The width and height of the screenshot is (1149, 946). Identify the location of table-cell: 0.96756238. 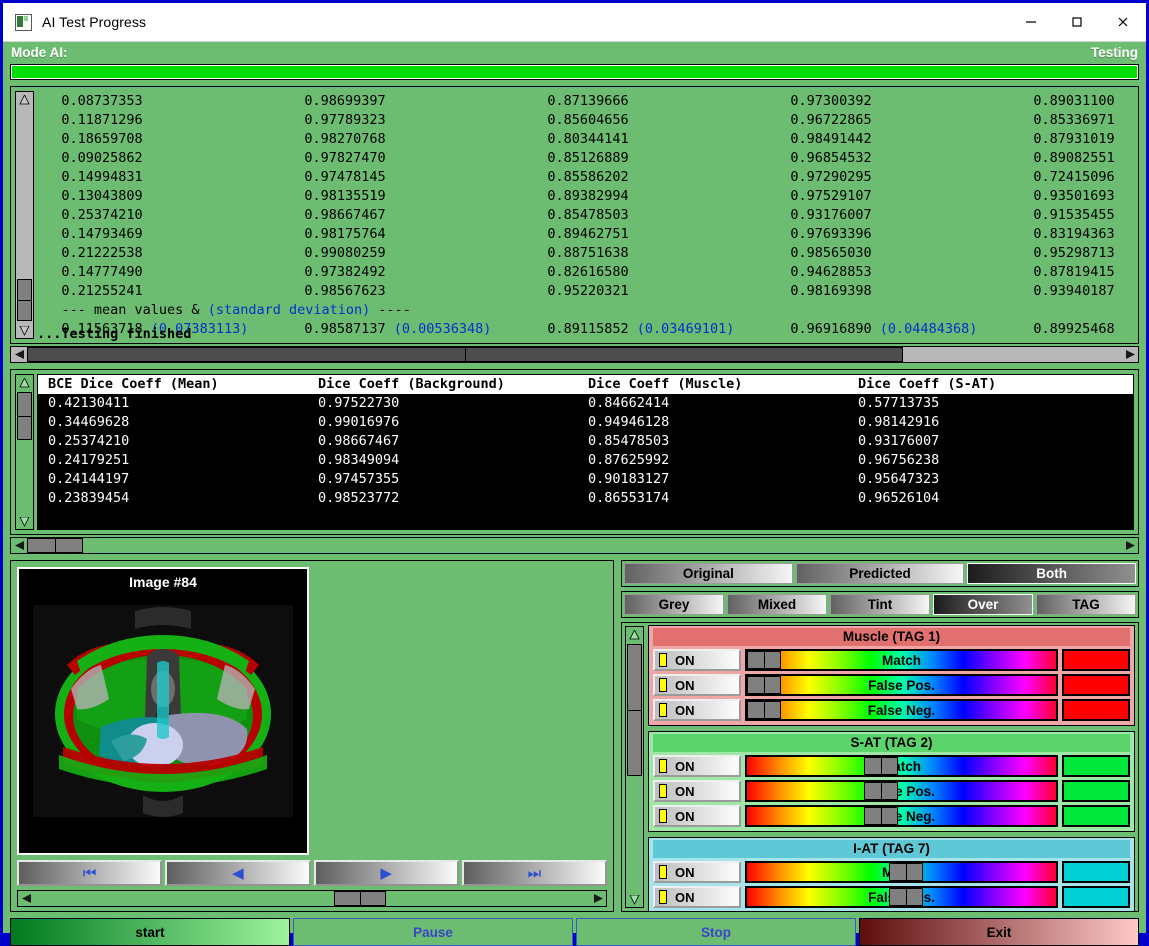
(899, 460).